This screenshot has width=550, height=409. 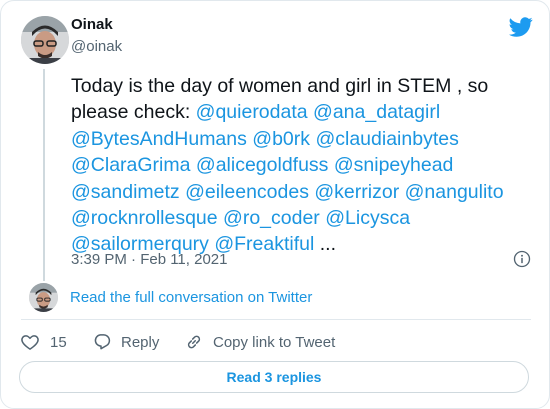 I want to click on mention-link: @claudiainbytes, so click(x=386, y=139).